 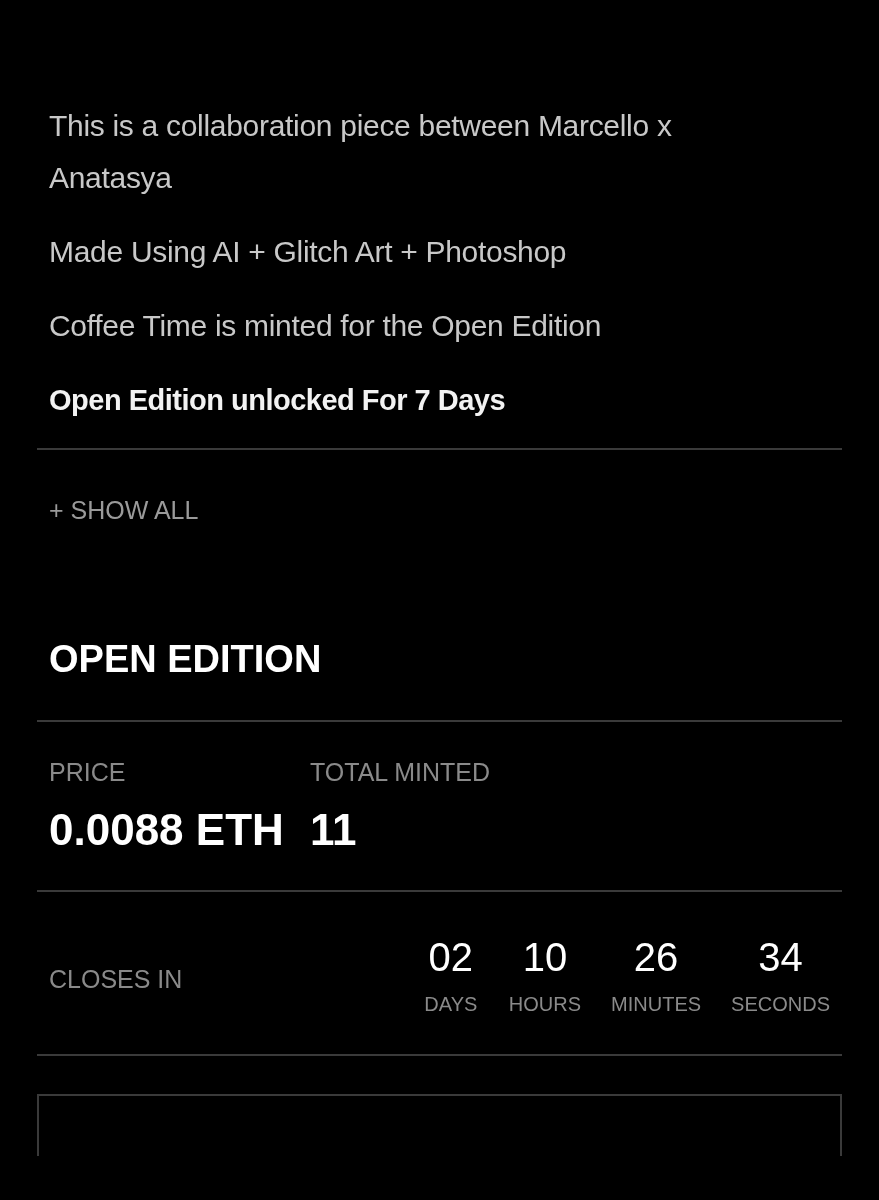 What do you see at coordinates (116, 978) in the screenshot?
I see `closes-label: CLOSES IN` at bounding box center [116, 978].